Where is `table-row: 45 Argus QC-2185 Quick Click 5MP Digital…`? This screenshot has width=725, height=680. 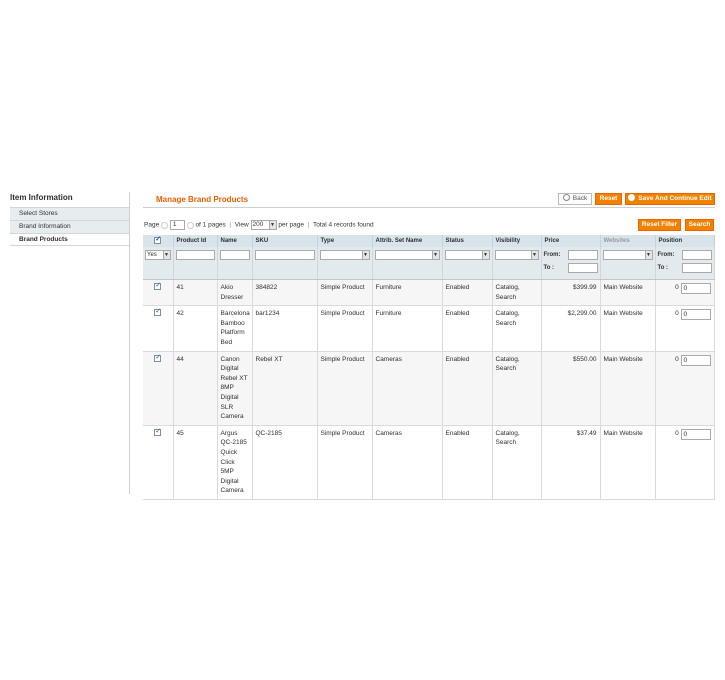 table-row: 45 Argus QC-2185 Quick Click 5MP Digital… is located at coordinates (429, 462).